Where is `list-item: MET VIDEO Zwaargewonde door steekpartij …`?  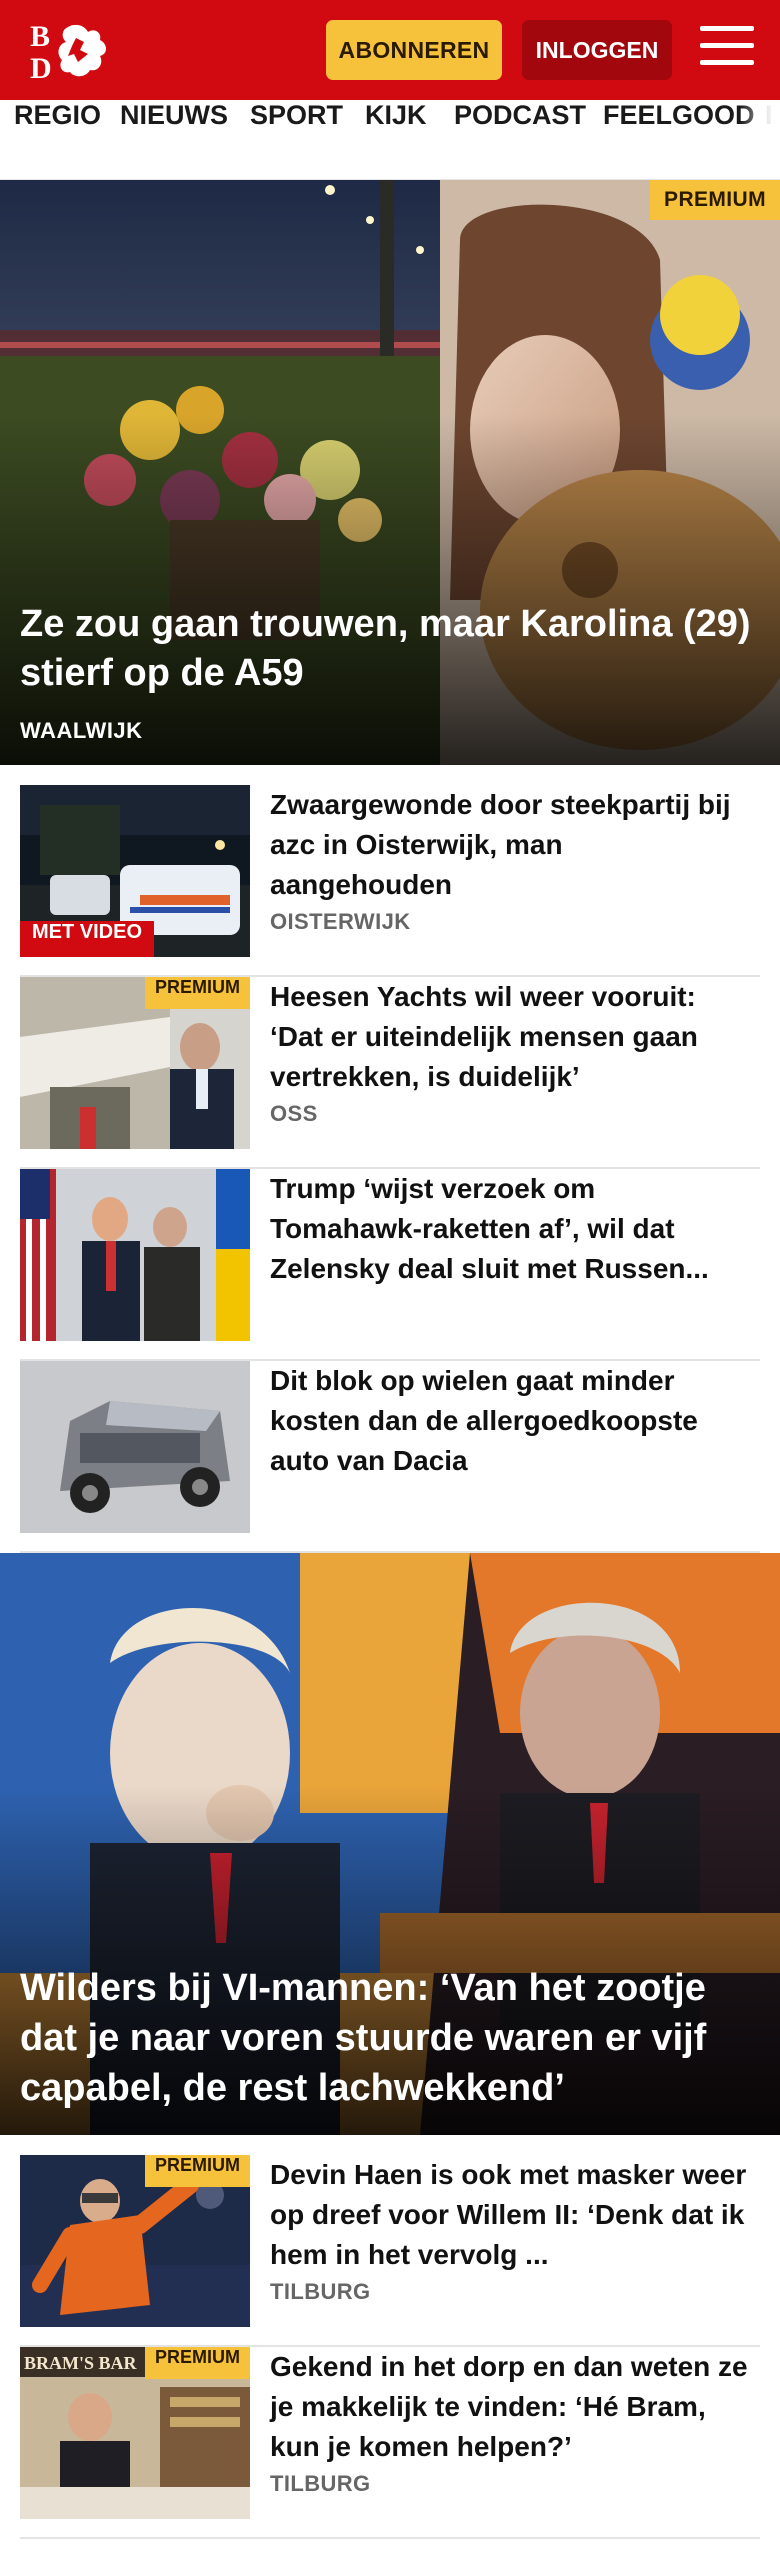 list-item: MET VIDEO Zwaargewonde door steekpartij … is located at coordinates (390, 881).